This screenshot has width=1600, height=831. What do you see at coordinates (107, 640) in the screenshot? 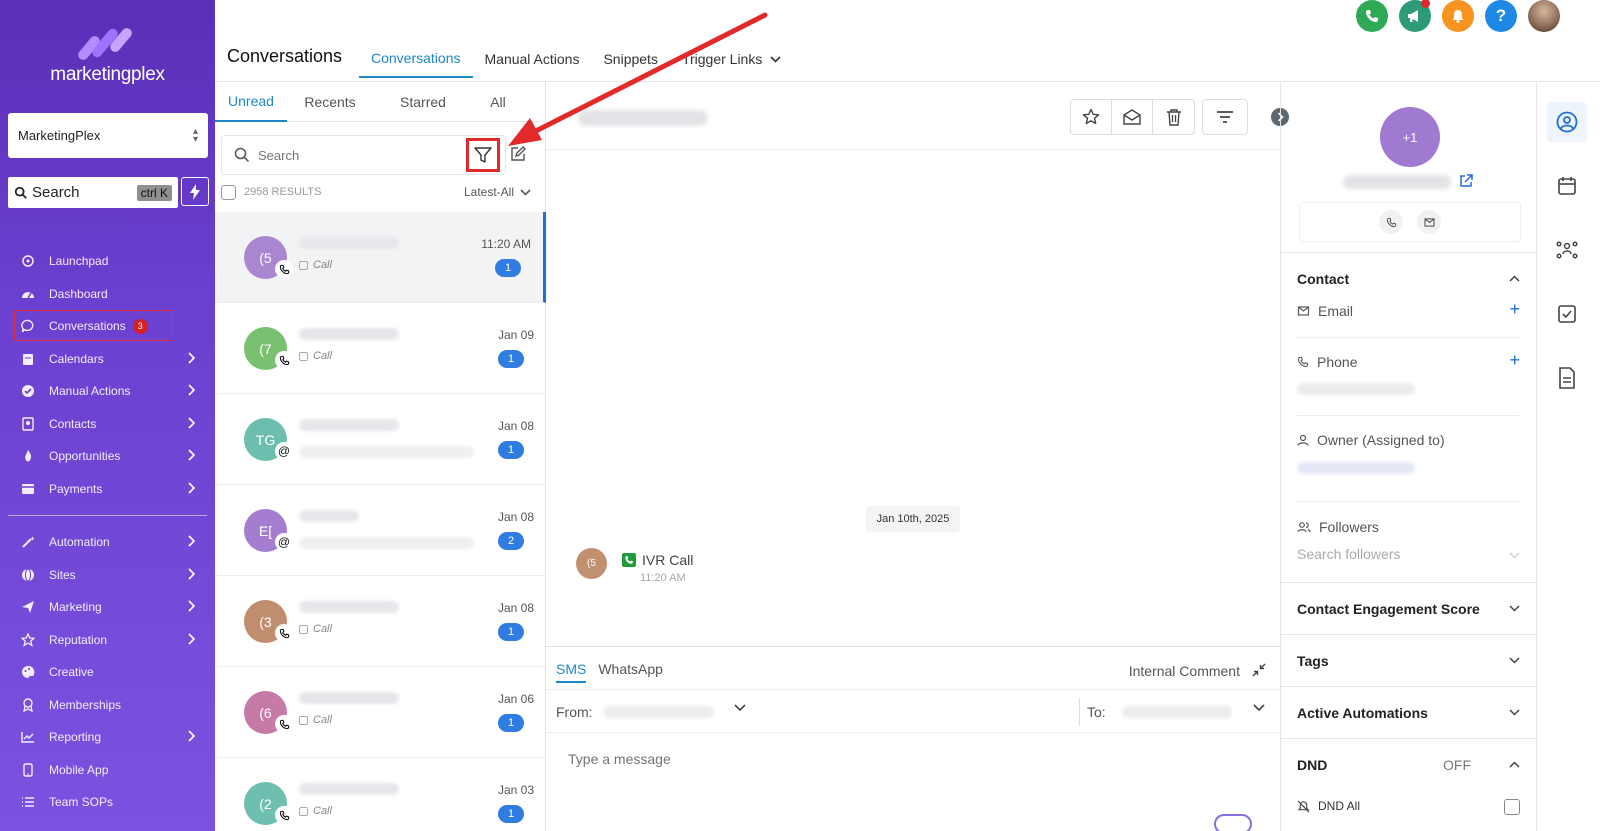
I see `sidebar-item-reputation: Reputation` at bounding box center [107, 640].